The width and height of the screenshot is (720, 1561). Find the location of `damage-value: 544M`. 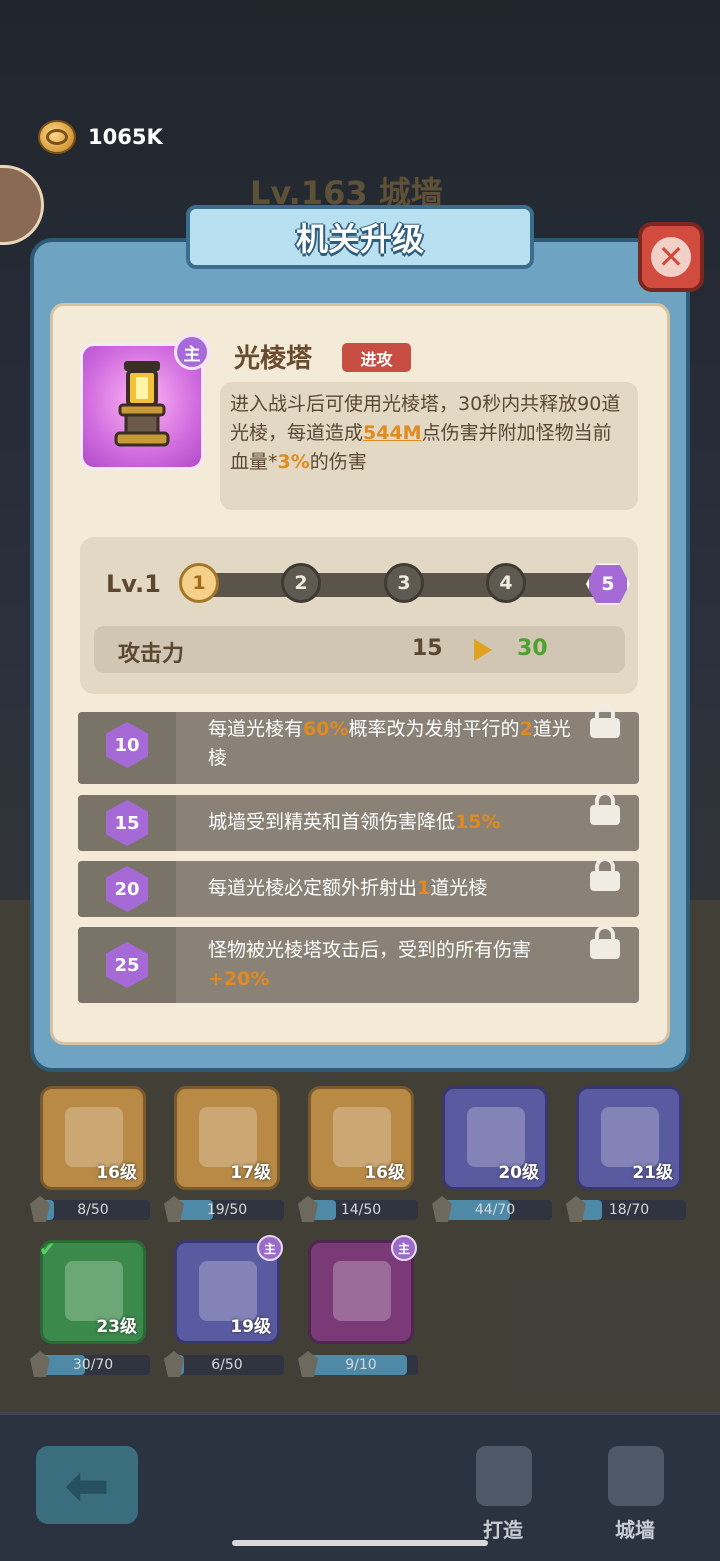

damage-value: 544M is located at coordinates (392, 433).